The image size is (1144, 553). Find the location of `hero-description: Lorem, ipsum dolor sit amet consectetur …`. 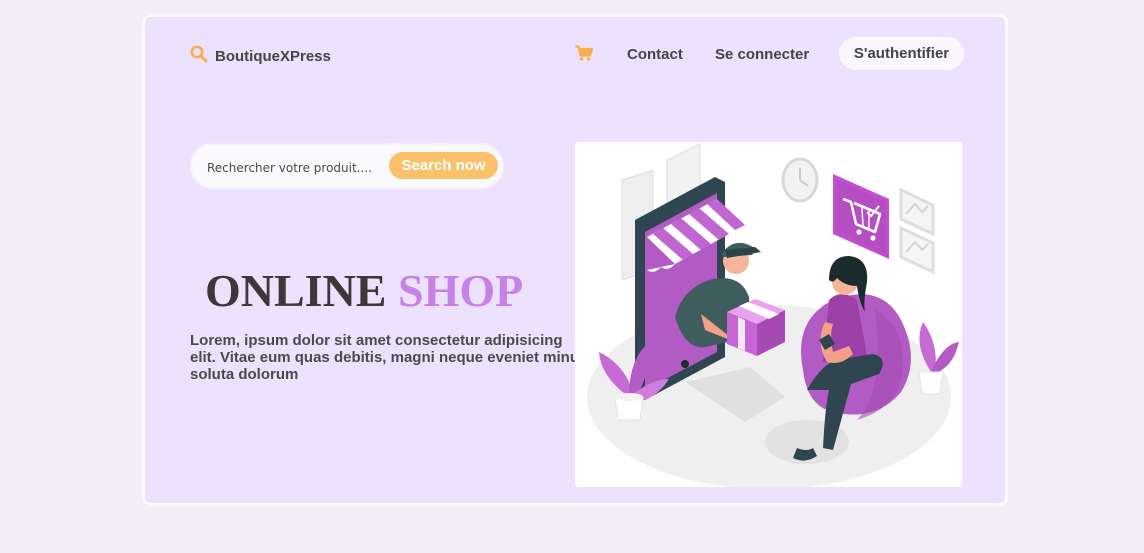

hero-description: Lorem, ipsum dolor sit amet consectetur … is located at coordinates (389, 357).